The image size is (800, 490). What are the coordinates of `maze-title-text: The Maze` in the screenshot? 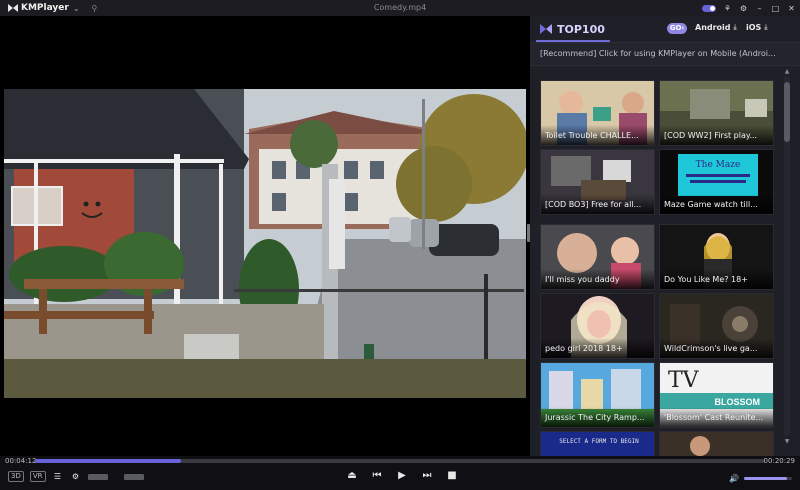 It's located at (718, 165).